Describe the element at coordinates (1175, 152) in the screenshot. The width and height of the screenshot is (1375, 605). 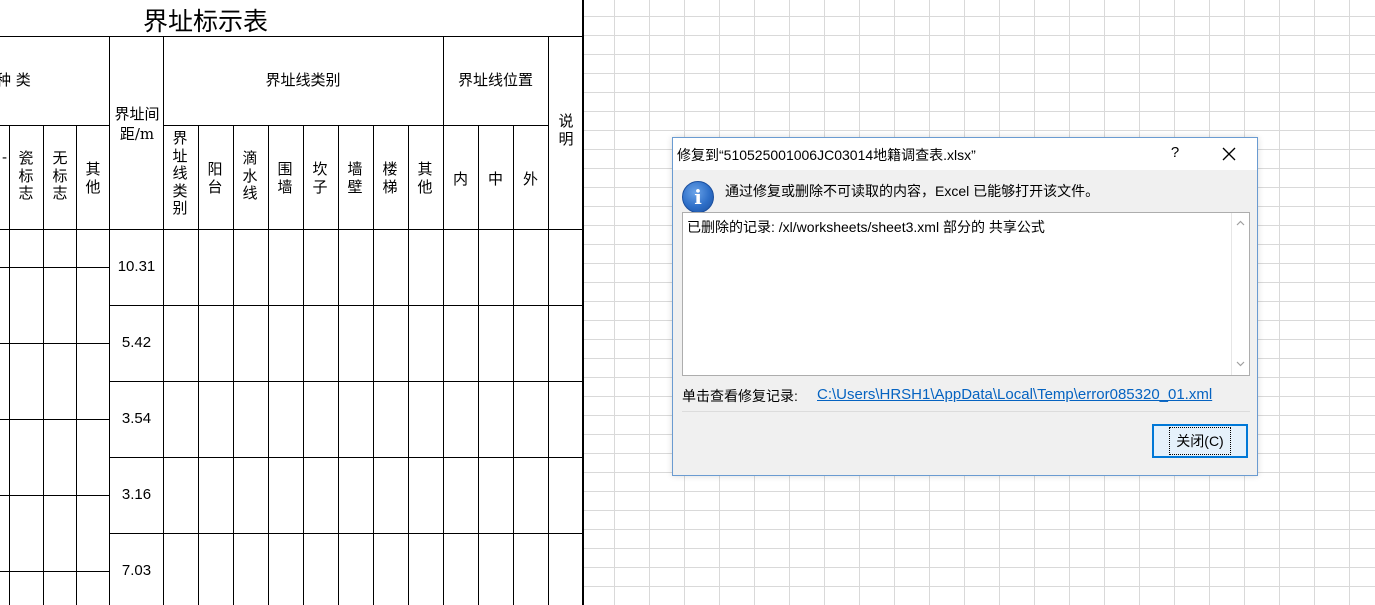
I see `help-button: ?` at that location.